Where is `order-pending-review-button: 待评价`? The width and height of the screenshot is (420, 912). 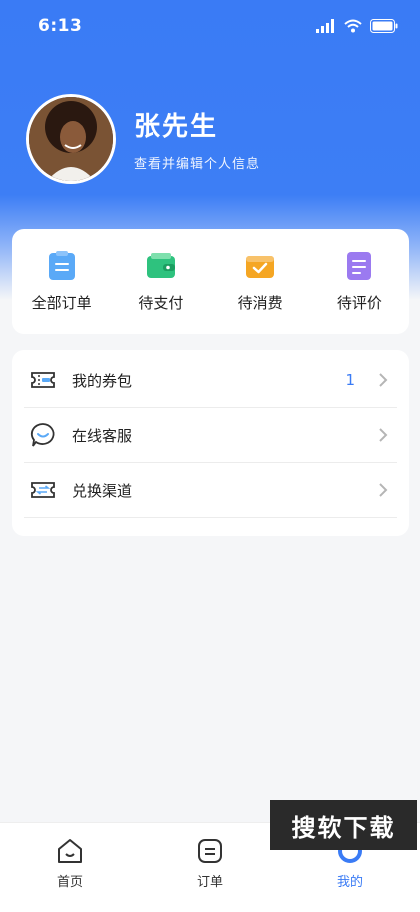 order-pending-review-button: 待评价 is located at coordinates (359, 281).